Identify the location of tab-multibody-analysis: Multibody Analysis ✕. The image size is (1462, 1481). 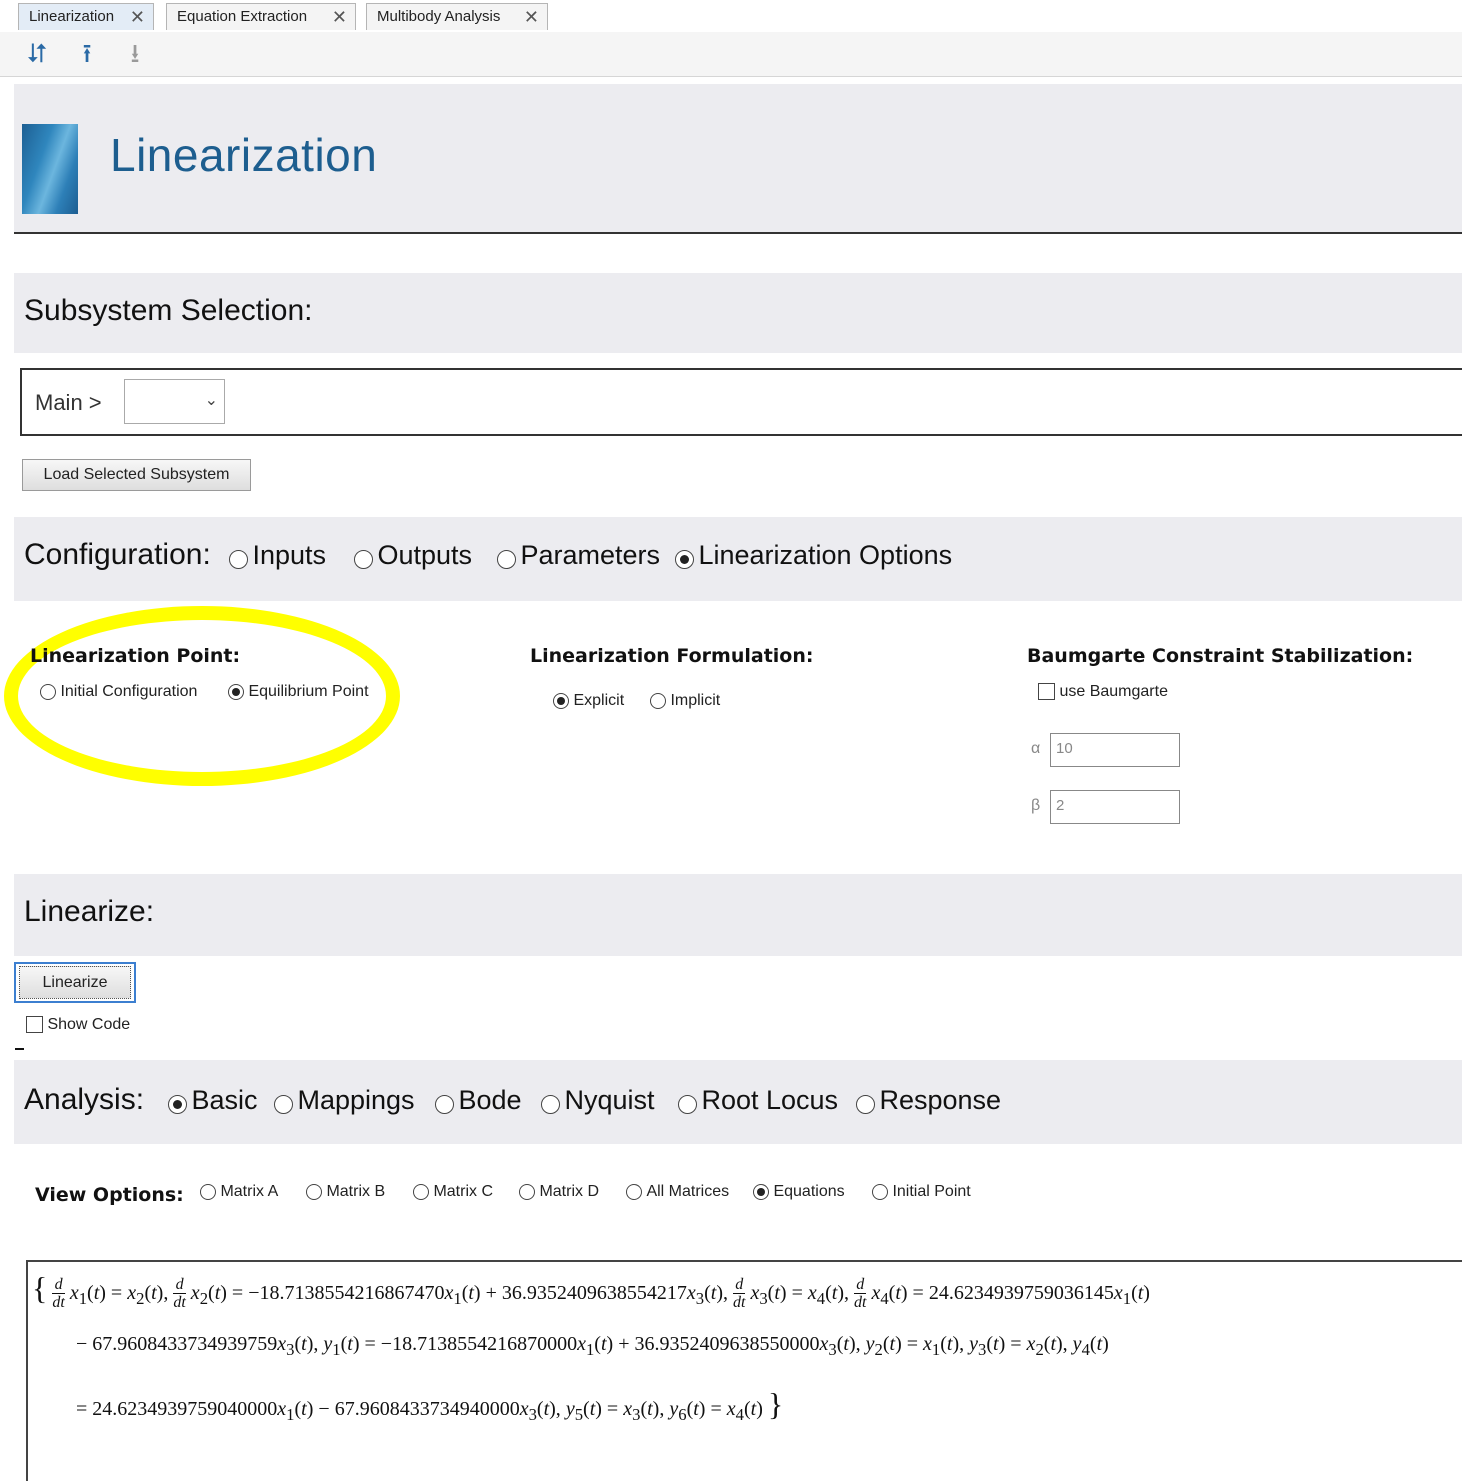
(457, 16).